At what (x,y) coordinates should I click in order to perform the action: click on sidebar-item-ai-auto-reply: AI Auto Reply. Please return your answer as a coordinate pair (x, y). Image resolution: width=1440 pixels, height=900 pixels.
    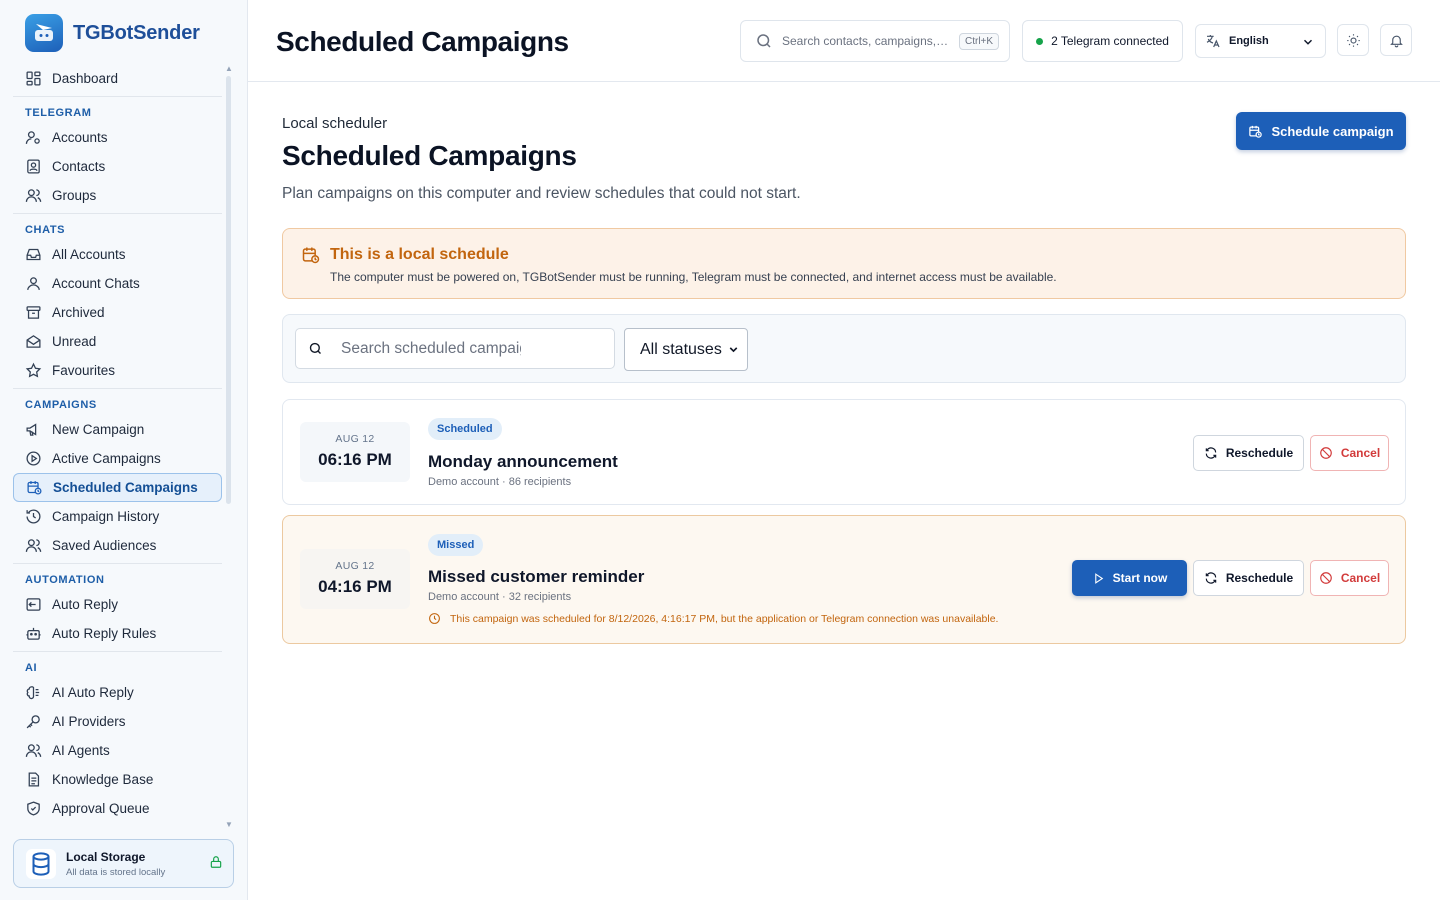
    Looking at the image, I should click on (117, 692).